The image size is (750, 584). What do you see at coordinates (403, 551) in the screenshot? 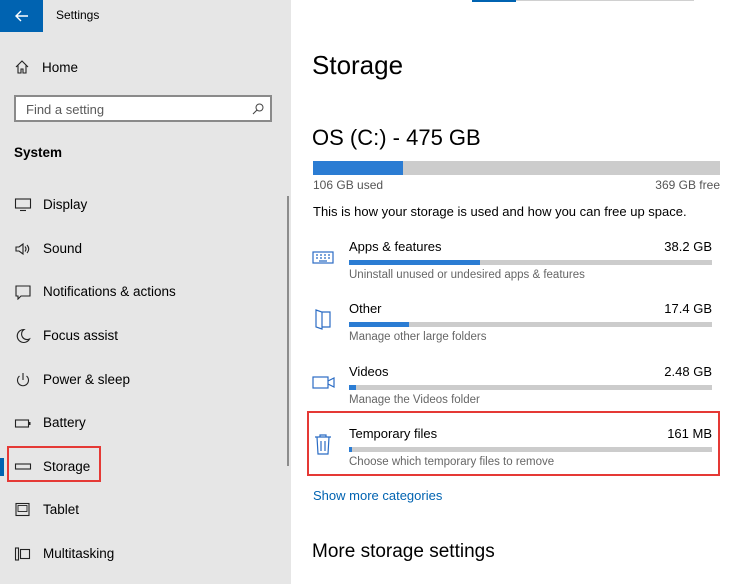
I see `more-storage-settings-heading: More storage settings` at bounding box center [403, 551].